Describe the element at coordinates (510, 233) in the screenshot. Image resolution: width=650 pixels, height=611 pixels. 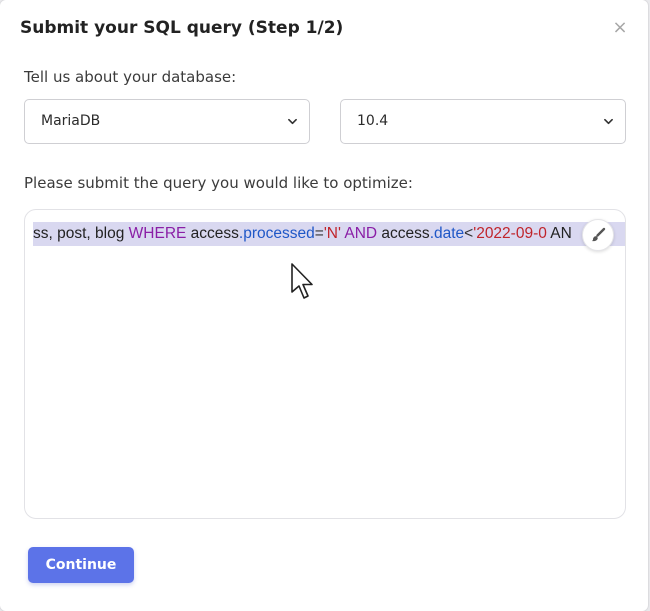
I see `query-token: '2022-09-0` at that location.